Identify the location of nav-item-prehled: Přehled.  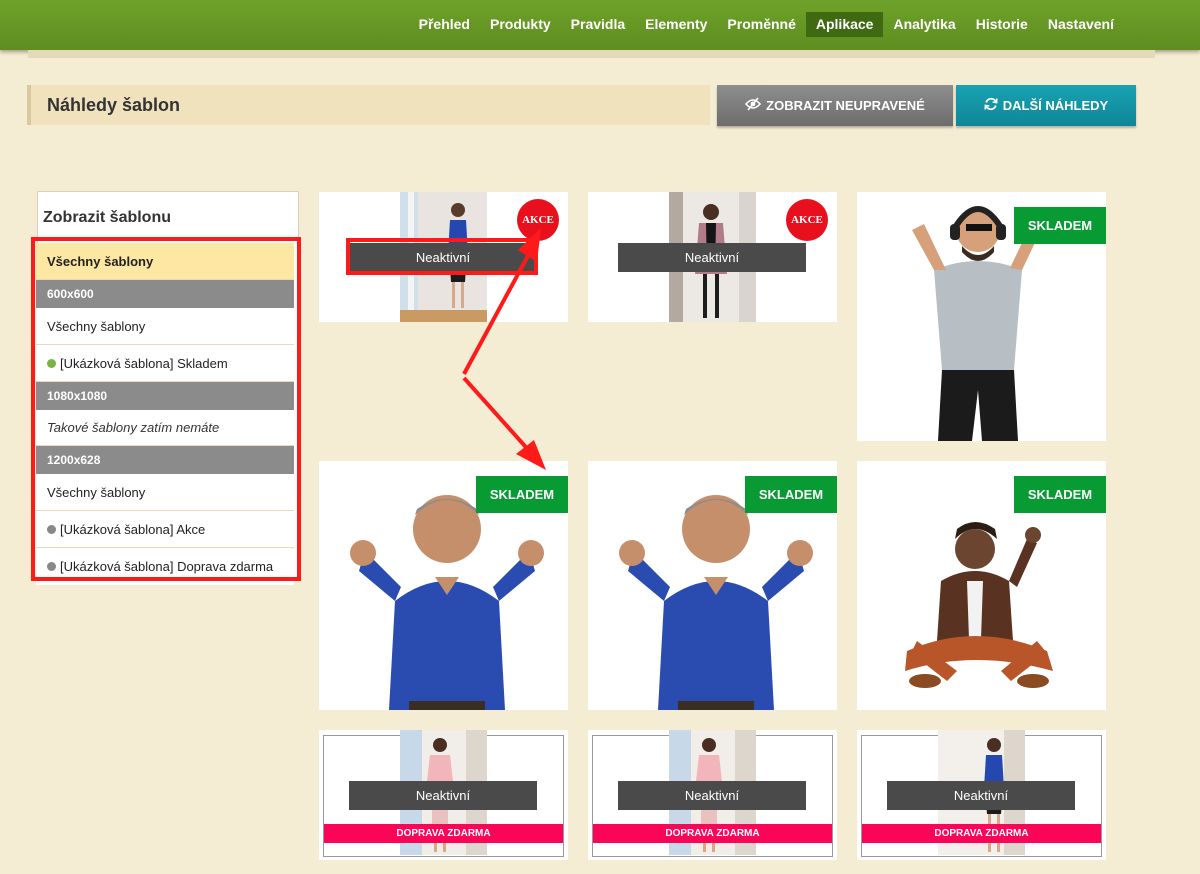
(444, 24).